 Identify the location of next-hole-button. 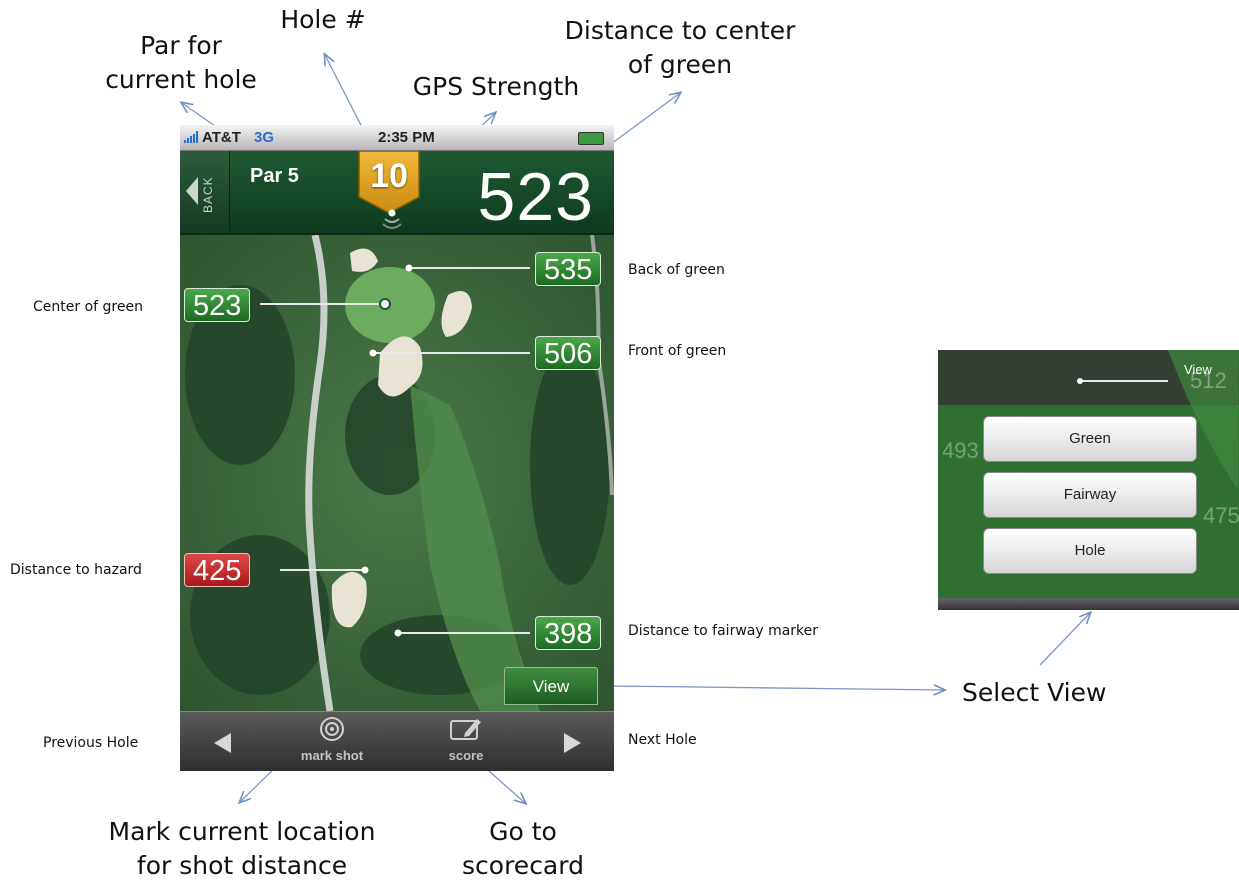
(572, 743).